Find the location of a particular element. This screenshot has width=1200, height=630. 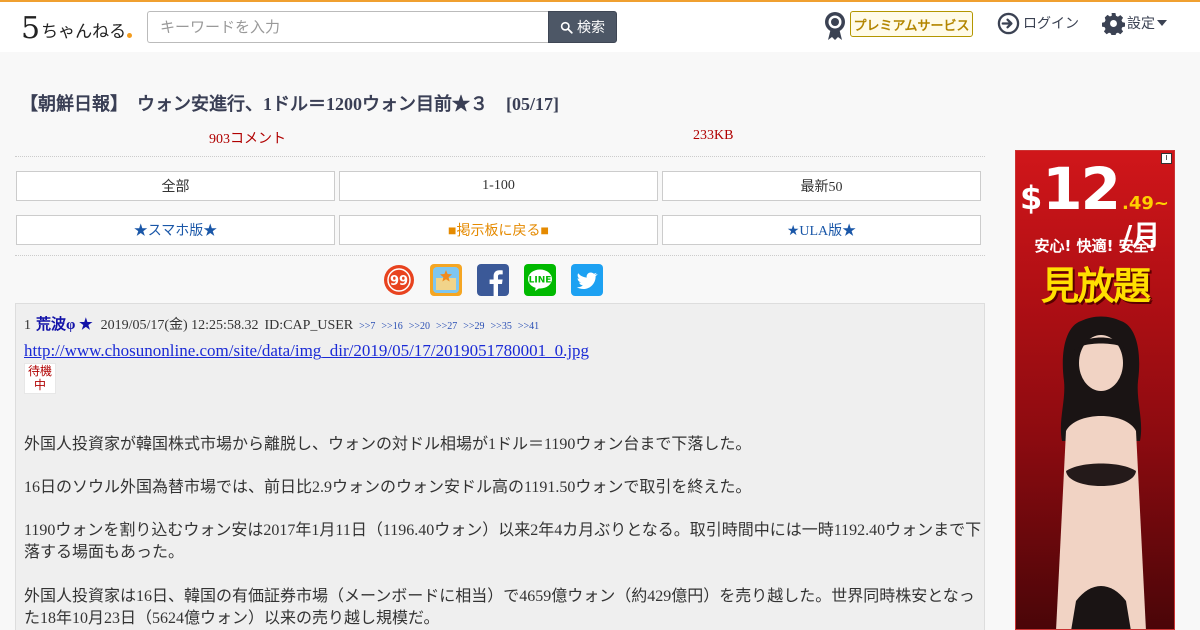

search-button-label: 検索 is located at coordinates (591, 28).